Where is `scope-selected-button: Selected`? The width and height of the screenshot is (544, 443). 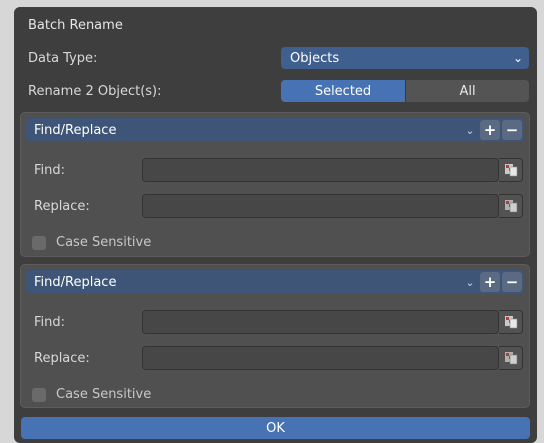
scope-selected-button: Selected is located at coordinates (343, 91).